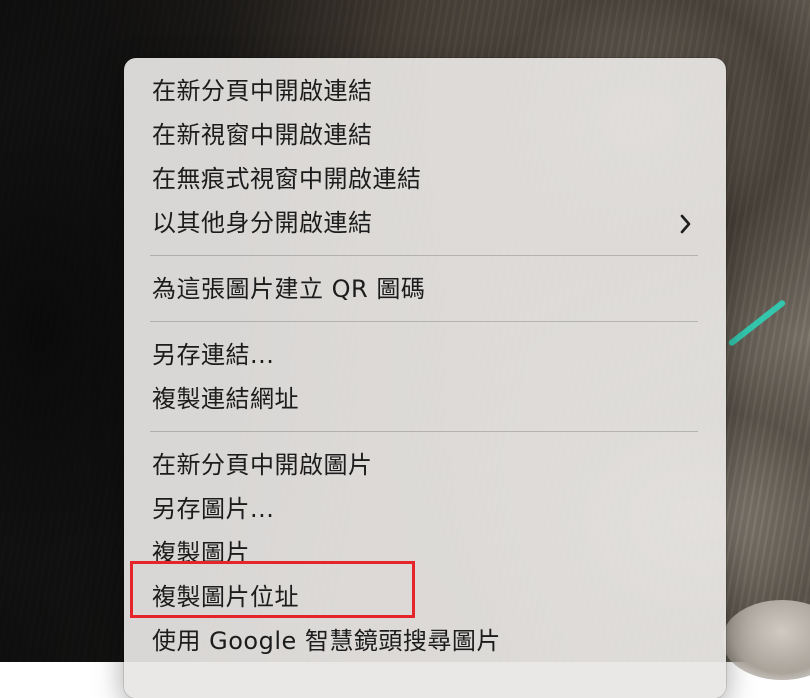  I want to click on menu-item-open-link-incognito: 在無痕式視窗中開啟連結, so click(287, 179).